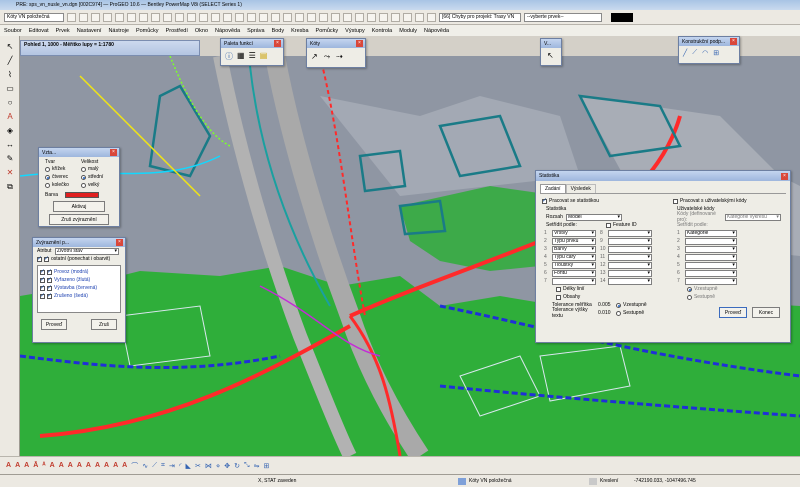 This screenshot has height=487, width=800. I want to click on shape-tool-icon: ▭, so click(10, 89).